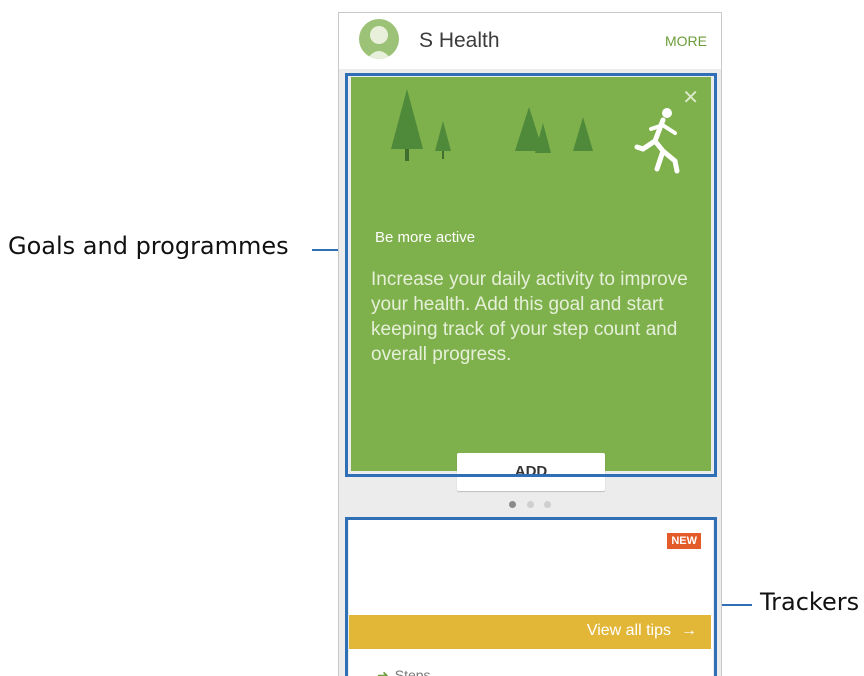  I want to click on app-title: S Health, so click(459, 40).